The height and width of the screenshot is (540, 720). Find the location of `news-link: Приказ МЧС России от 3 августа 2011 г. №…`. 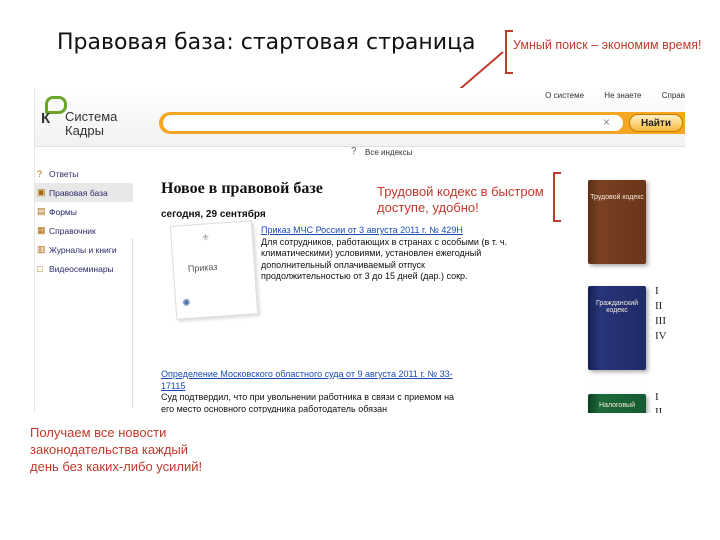

news-link: Приказ МЧС России от 3 августа 2011 г. №… is located at coordinates (386, 231).